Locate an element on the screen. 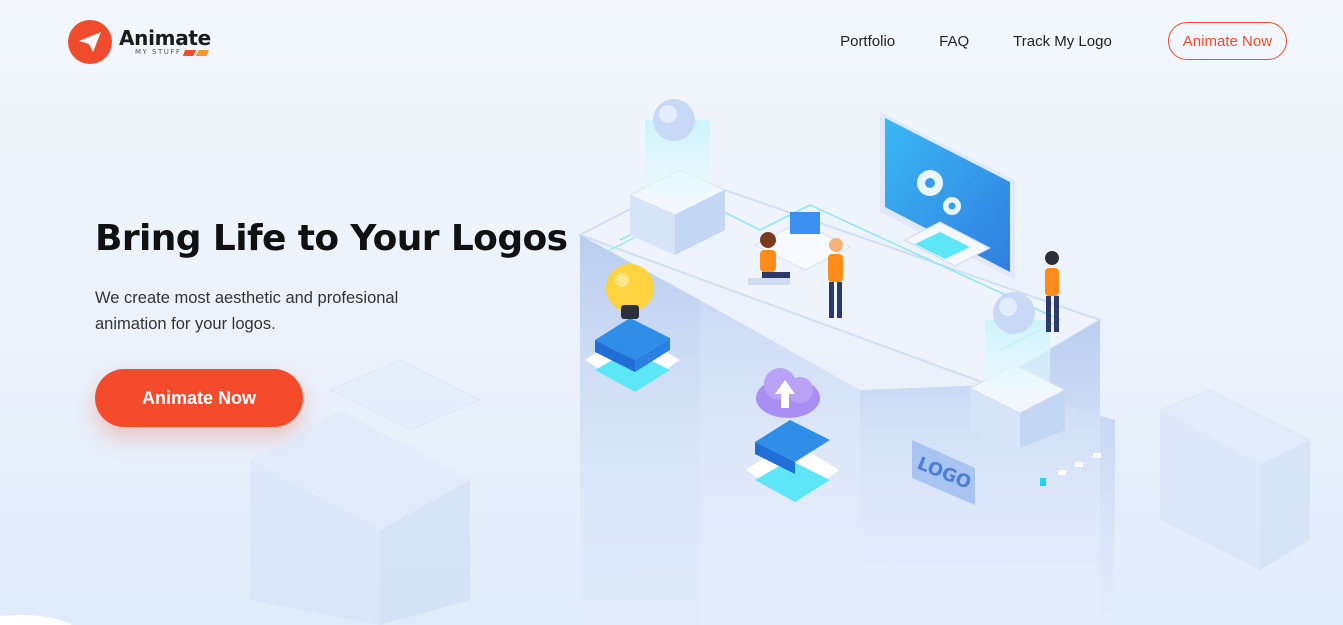 The width and height of the screenshot is (1343, 625). brand-logo: Animate MY STUFF is located at coordinates (143, 42).